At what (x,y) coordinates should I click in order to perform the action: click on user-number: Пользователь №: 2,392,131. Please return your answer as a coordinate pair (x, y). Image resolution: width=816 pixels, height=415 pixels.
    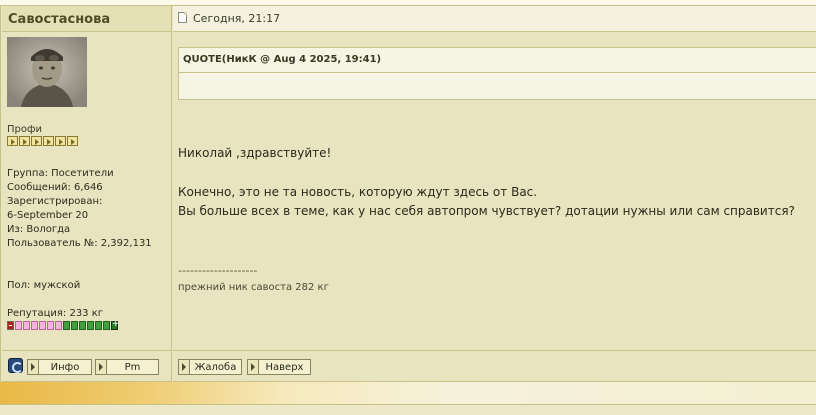
    Looking at the image, I should click on (79, 243).